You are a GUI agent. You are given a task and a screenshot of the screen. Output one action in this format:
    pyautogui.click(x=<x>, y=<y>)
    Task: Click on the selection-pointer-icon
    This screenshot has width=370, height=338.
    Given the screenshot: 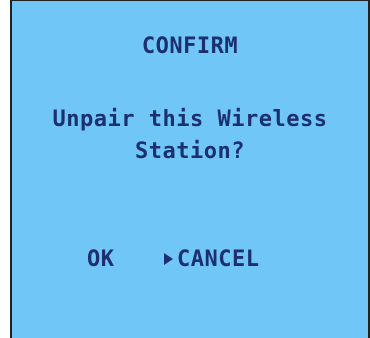 What is the action you would take?
    pyautogui.click(x=168, y=259)
    